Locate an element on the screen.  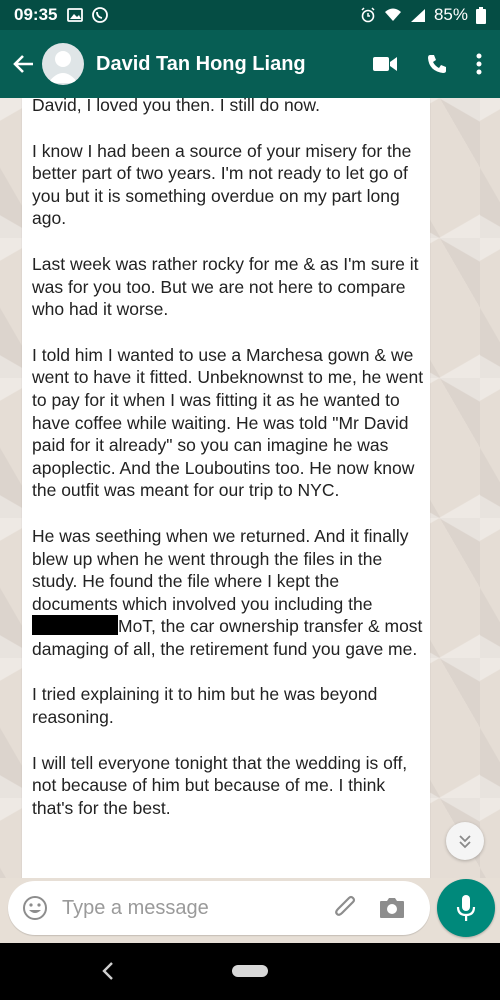
status-time: 09:35 is located at coordinates (36, 14).